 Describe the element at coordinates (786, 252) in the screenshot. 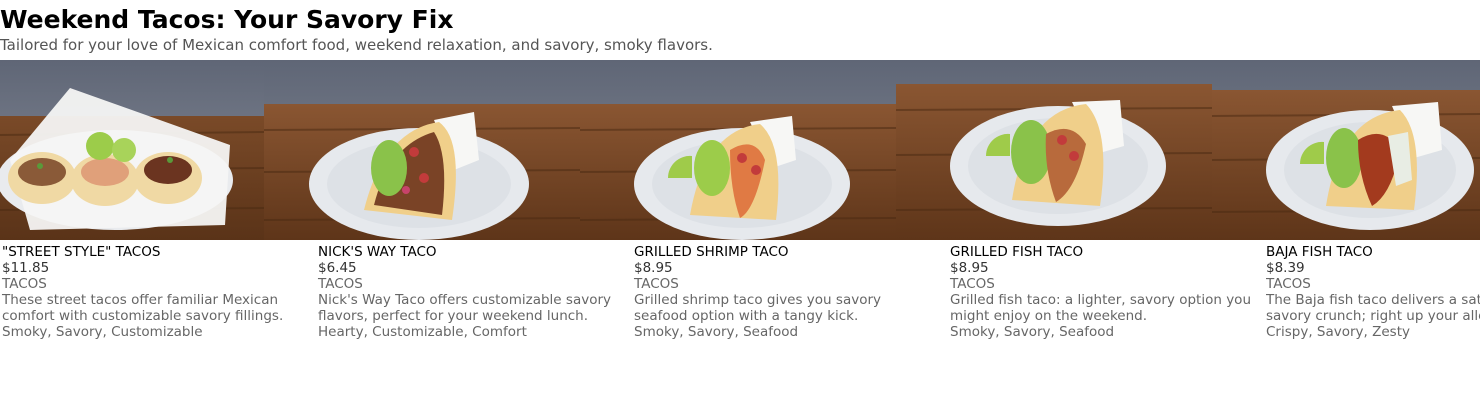

I see `item-name: GRILLED SHRIMP TACO` at that location.